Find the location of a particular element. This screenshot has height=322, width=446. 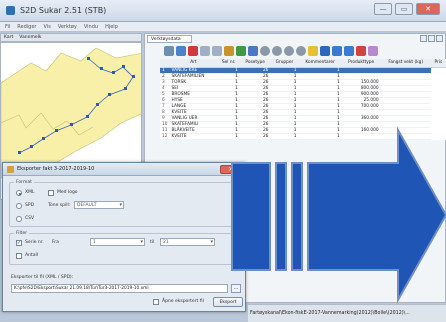

pane-controls is located at coordinates (431, 38).